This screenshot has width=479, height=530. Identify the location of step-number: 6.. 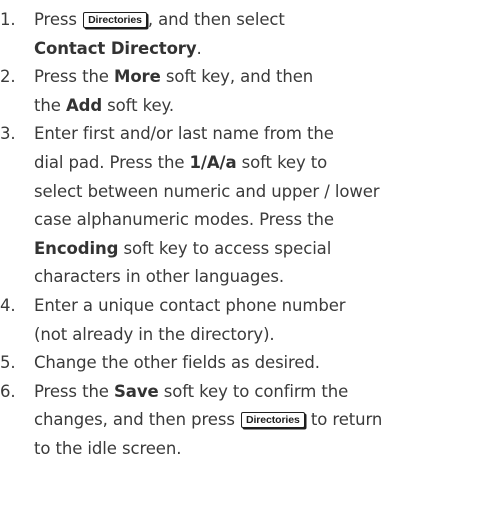
(8, 391).